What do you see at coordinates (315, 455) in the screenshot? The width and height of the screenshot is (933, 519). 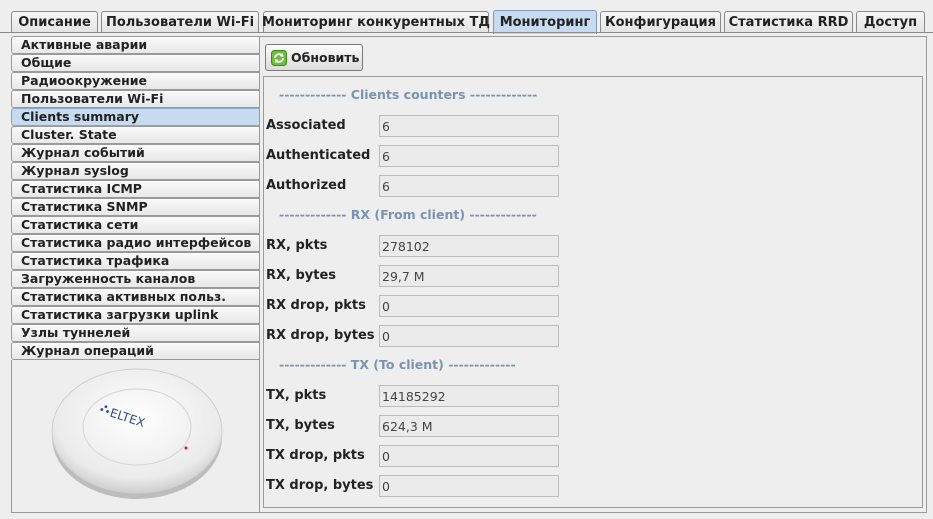 I see `label-tx-drop-pkts: TX drop, pkts` at bounding box center [315, 455].